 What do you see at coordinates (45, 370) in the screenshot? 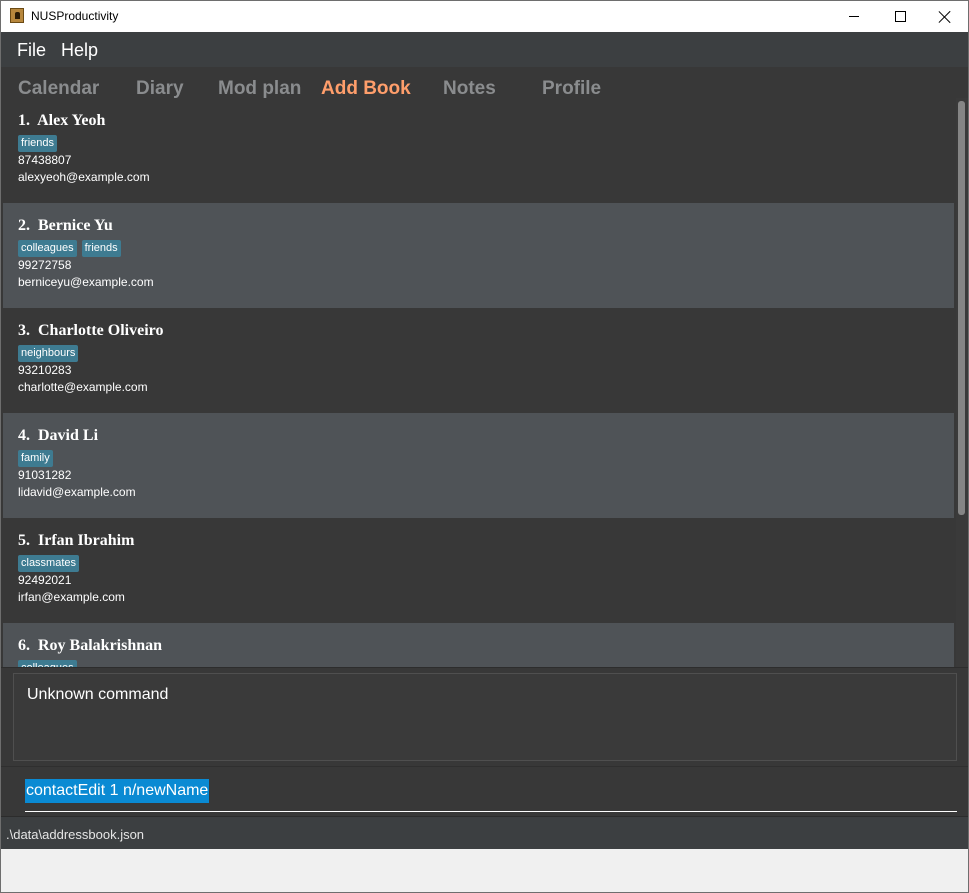
I see `contact-phone: 93210283` at bounding box center [45, 370].